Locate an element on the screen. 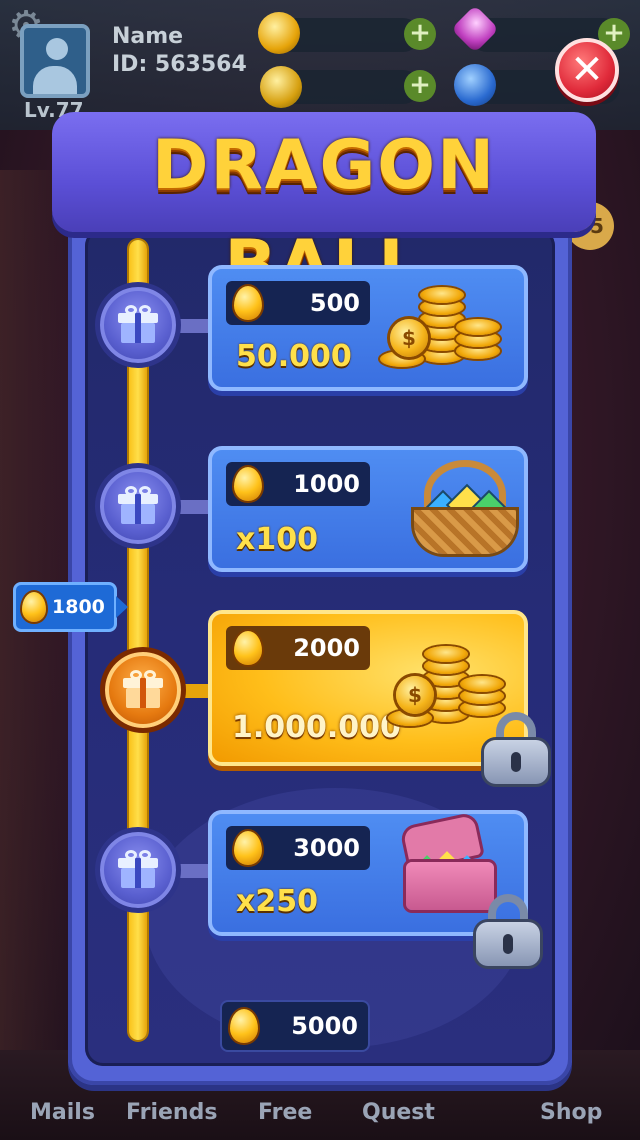 The height and width of the screenshot is (1140, 640). close-button: ✕ is located at coordinates (587, 70).